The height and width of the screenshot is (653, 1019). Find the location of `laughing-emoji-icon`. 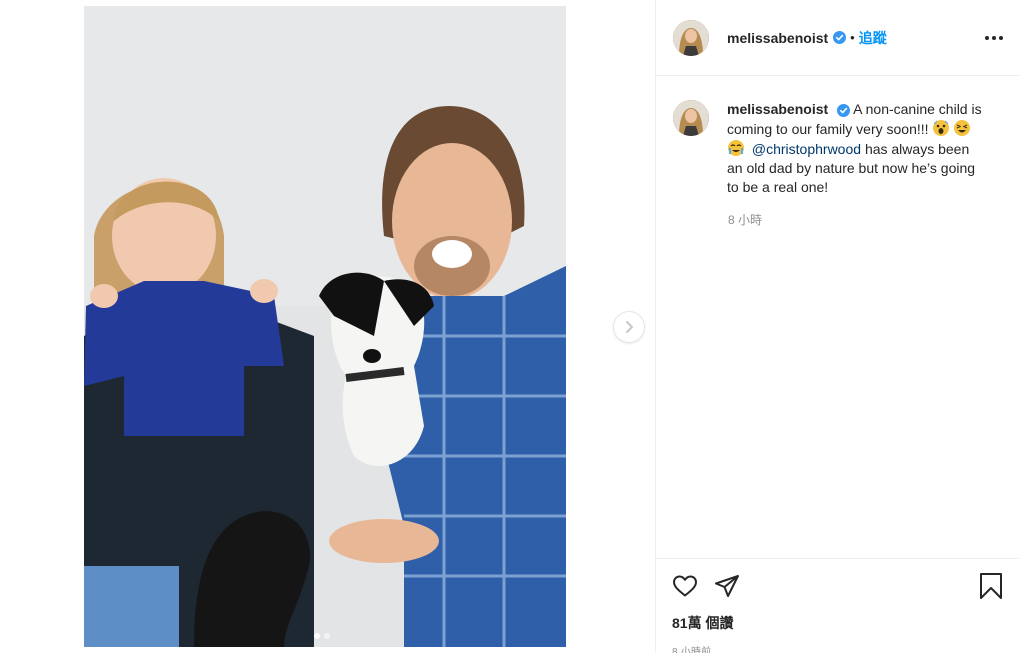

laughing-emoji-icon is located at coordinates (962, 128).